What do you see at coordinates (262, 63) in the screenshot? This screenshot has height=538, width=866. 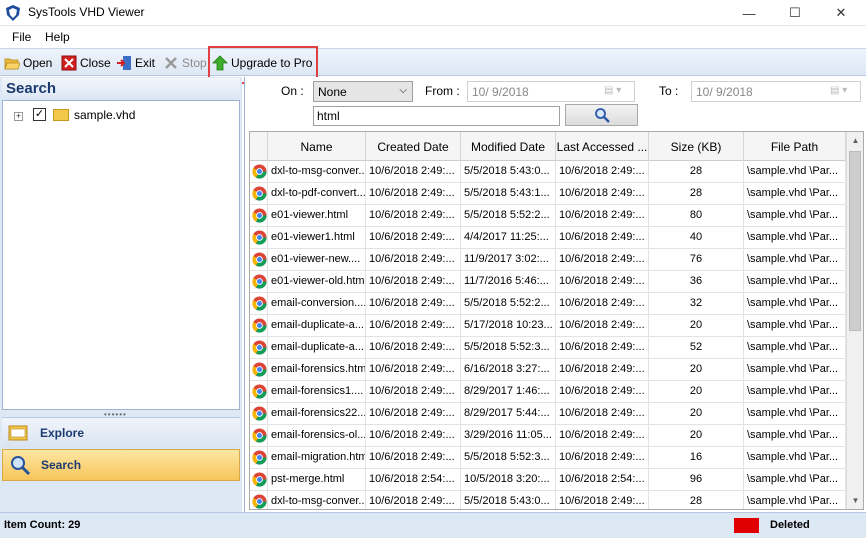 I see `upgrade-to-pro-button: Upgrade to Pro` at bounding box center [262, 63].